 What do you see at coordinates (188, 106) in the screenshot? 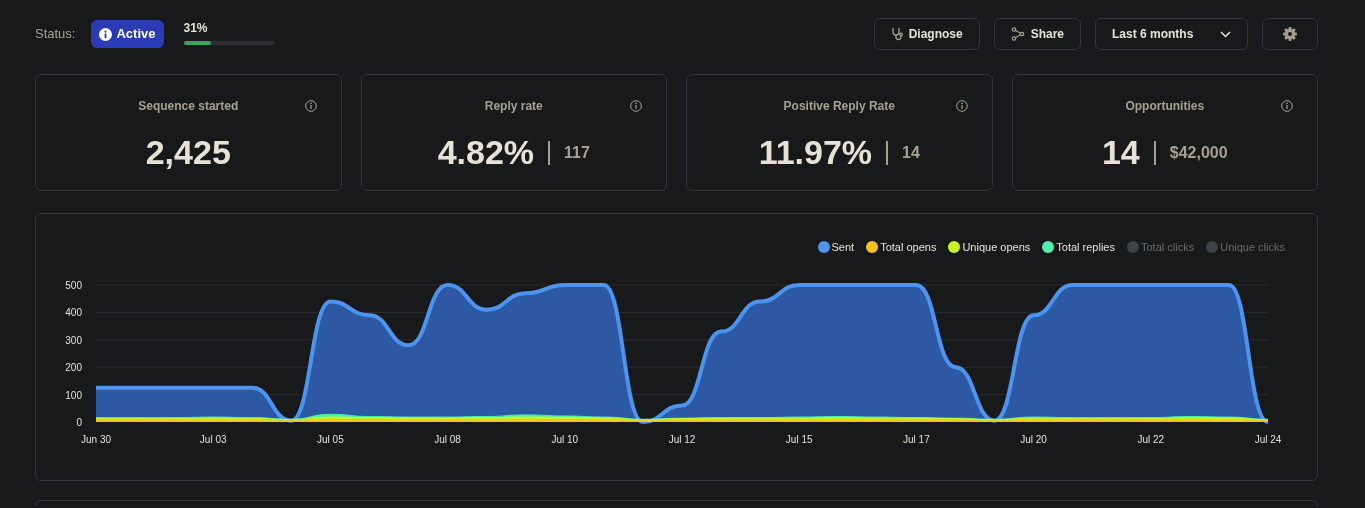
I see `stat-title: Sequence started` at bounding box center [188, 106].